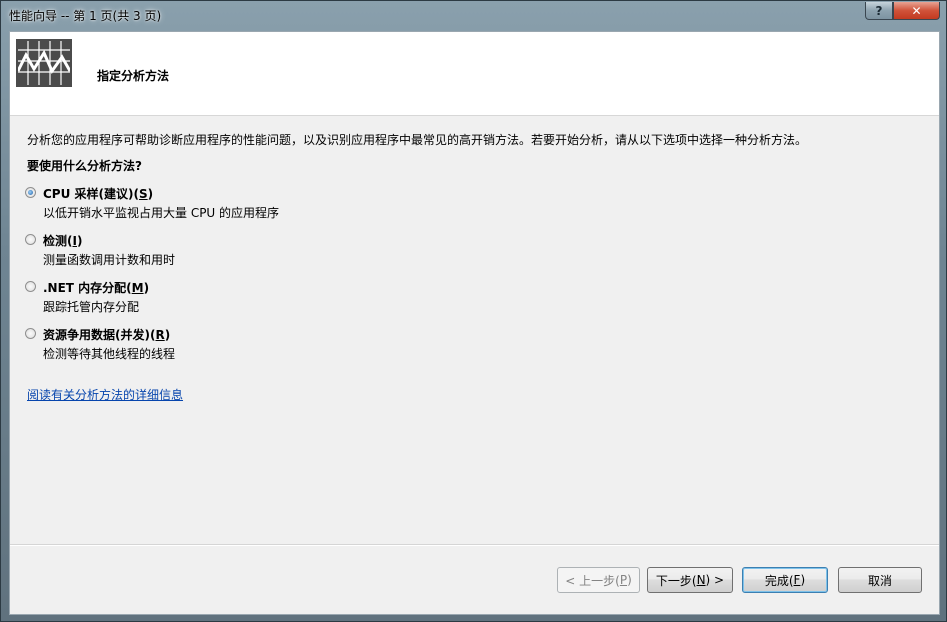 The height and width of the screenshot is (622, 947). I want to click on window-title: 性能向导 -- 第 1 页(共 3 页), so click(85, 16).